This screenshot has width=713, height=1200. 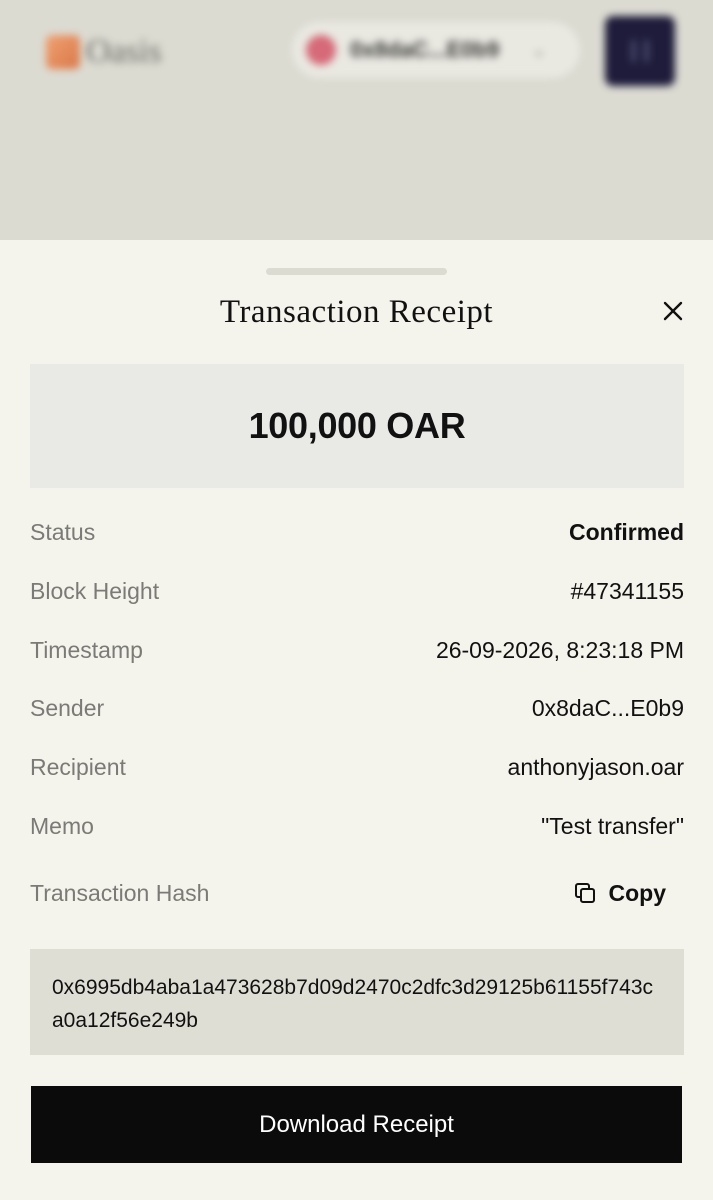 I want to click on app-logo: Oasis, so click(x=104, y=52).